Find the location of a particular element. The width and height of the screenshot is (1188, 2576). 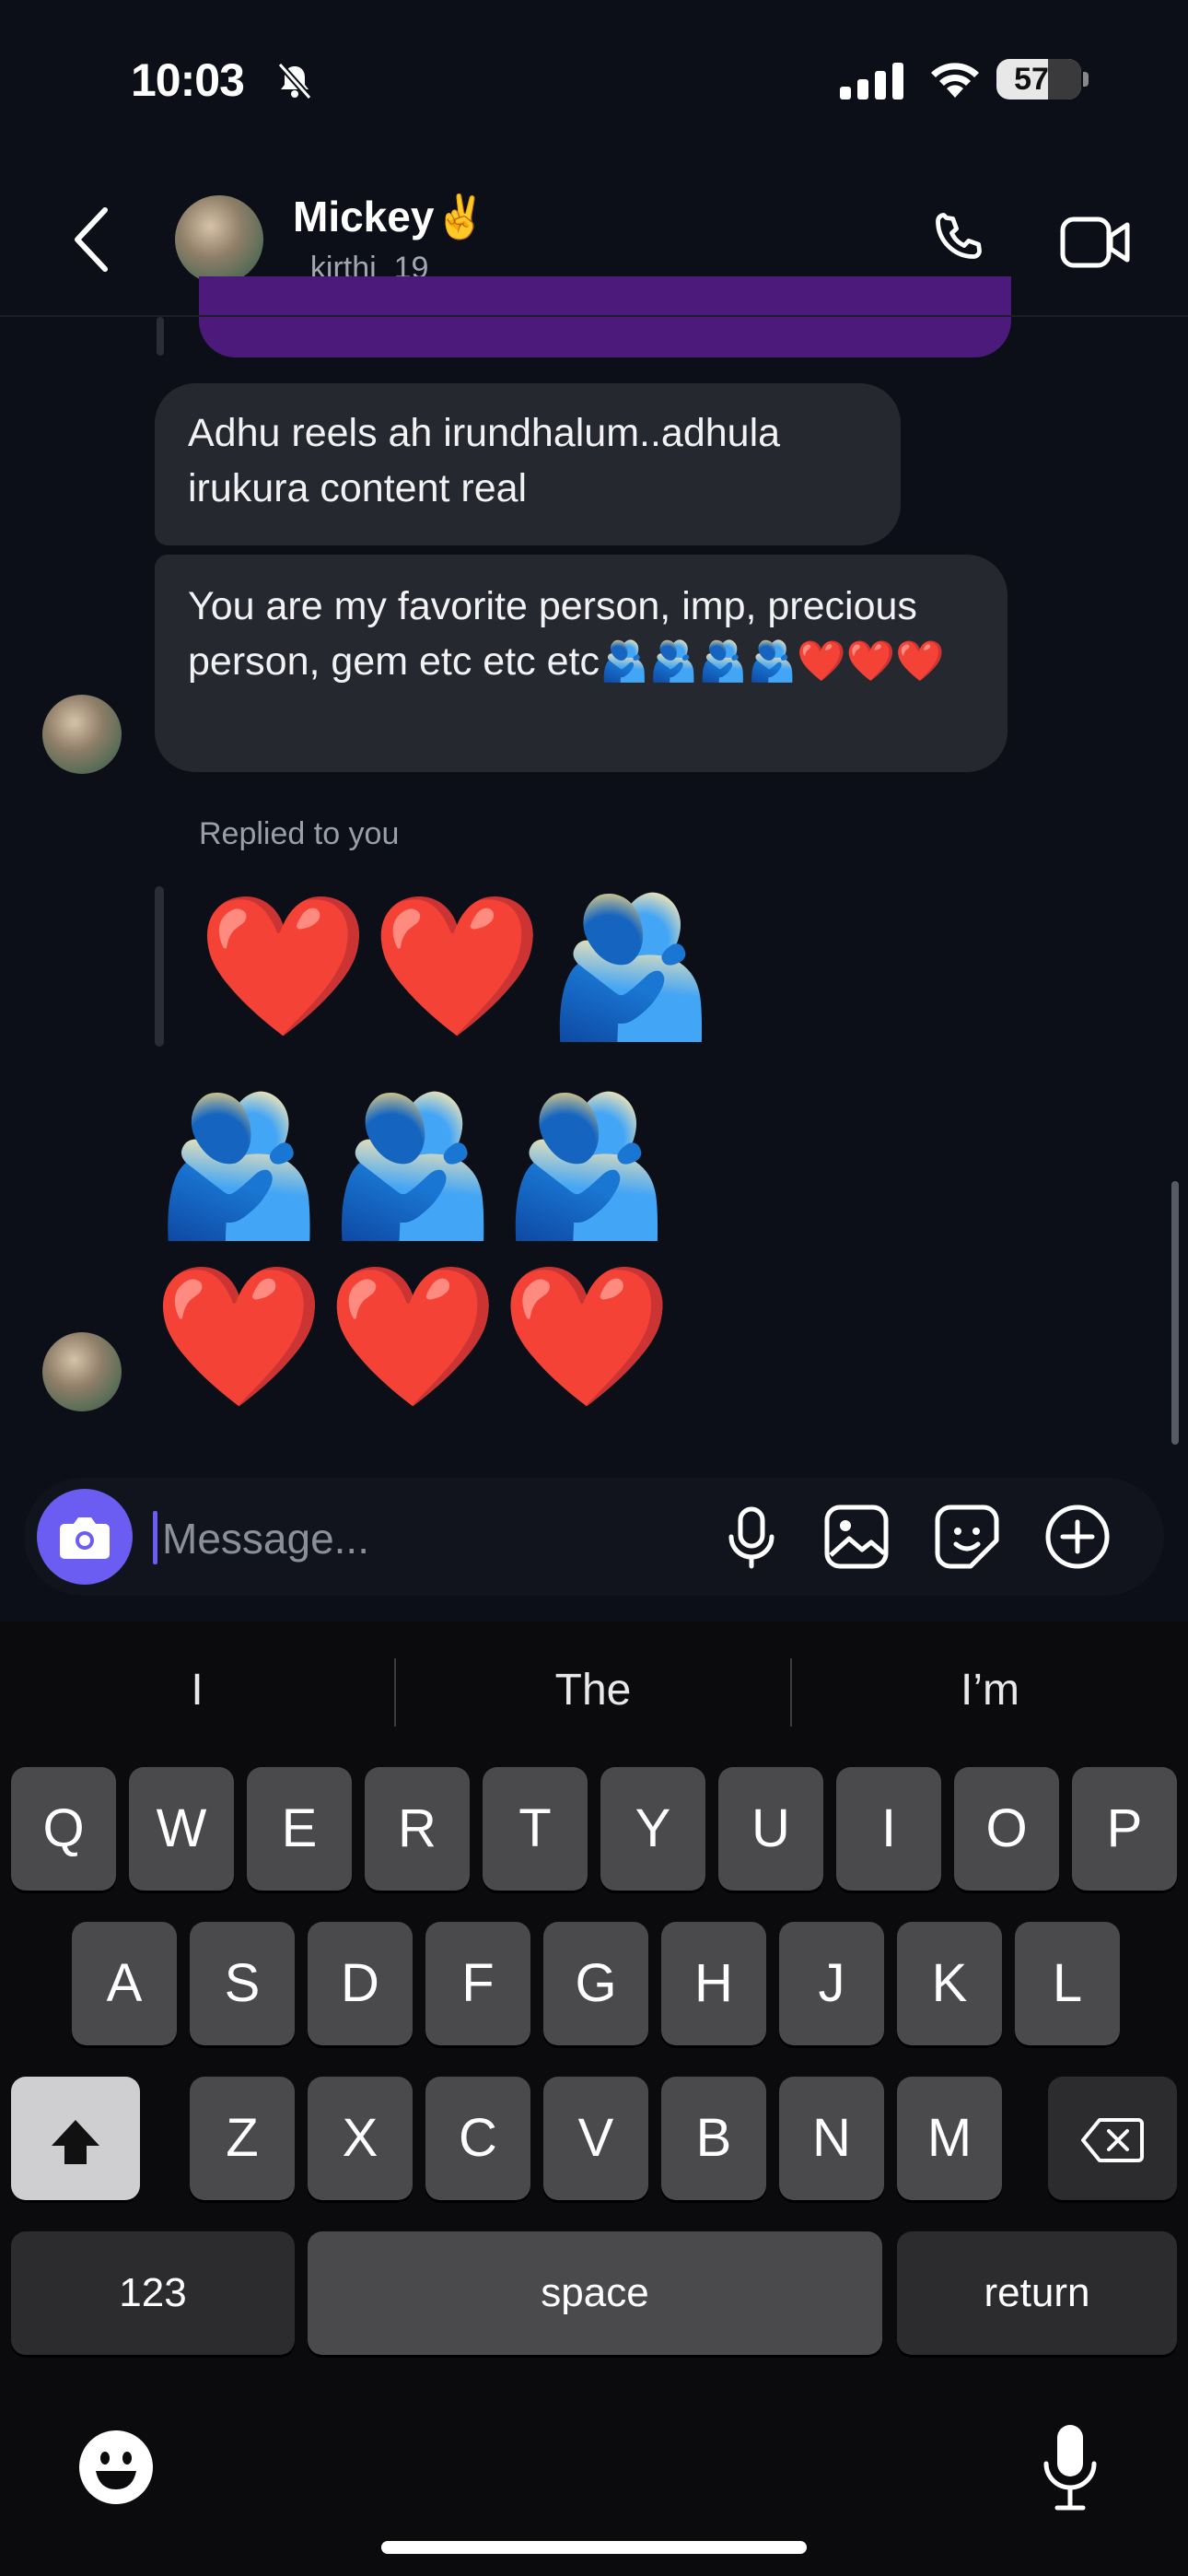

return-key: return is located at coordinates (1037, 2293).